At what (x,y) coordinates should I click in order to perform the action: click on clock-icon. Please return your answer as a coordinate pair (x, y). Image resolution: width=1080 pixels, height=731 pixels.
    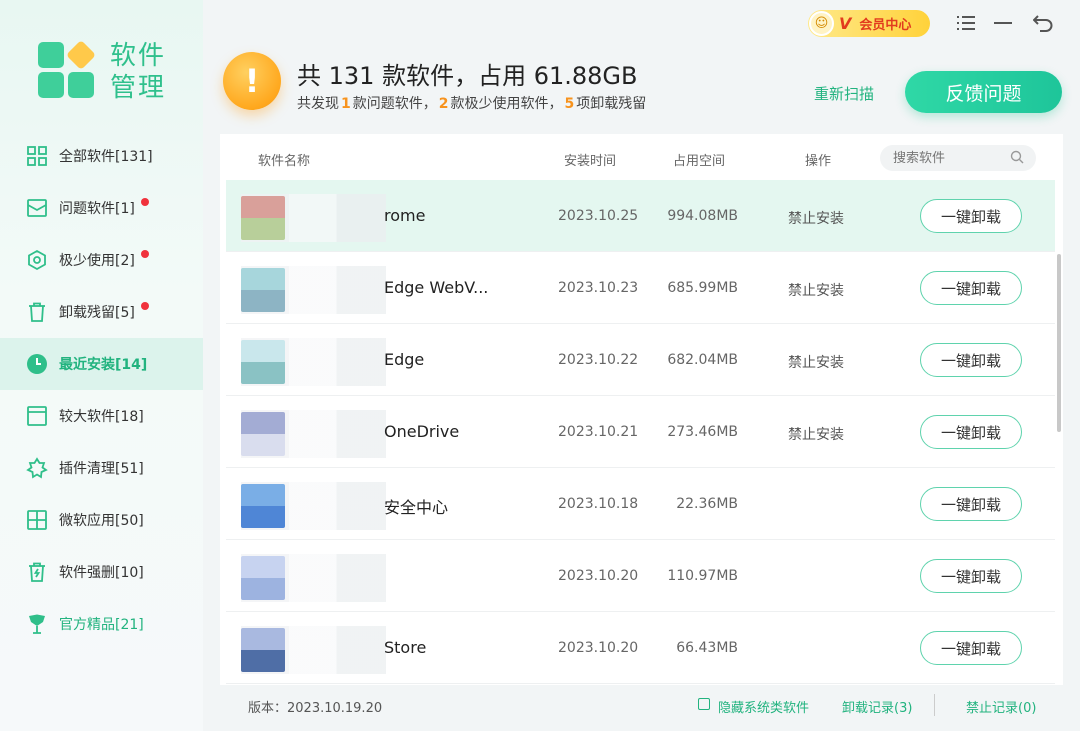
    Looking at the image, I should click on (37, 364).